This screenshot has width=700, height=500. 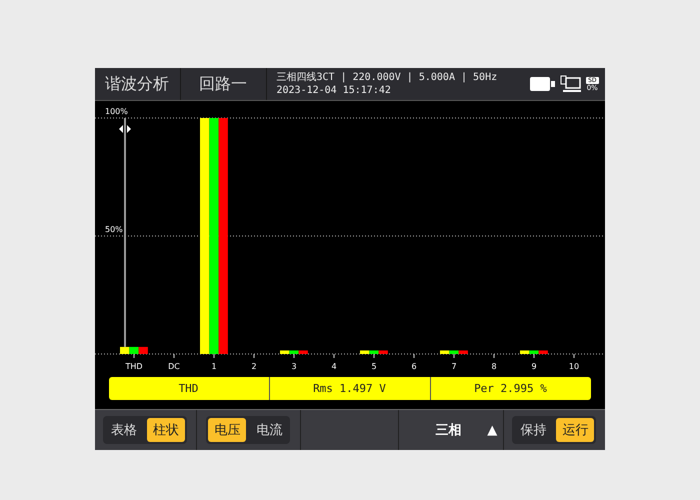 I want to click on axis-label: 9, so click(x=533, y=366).